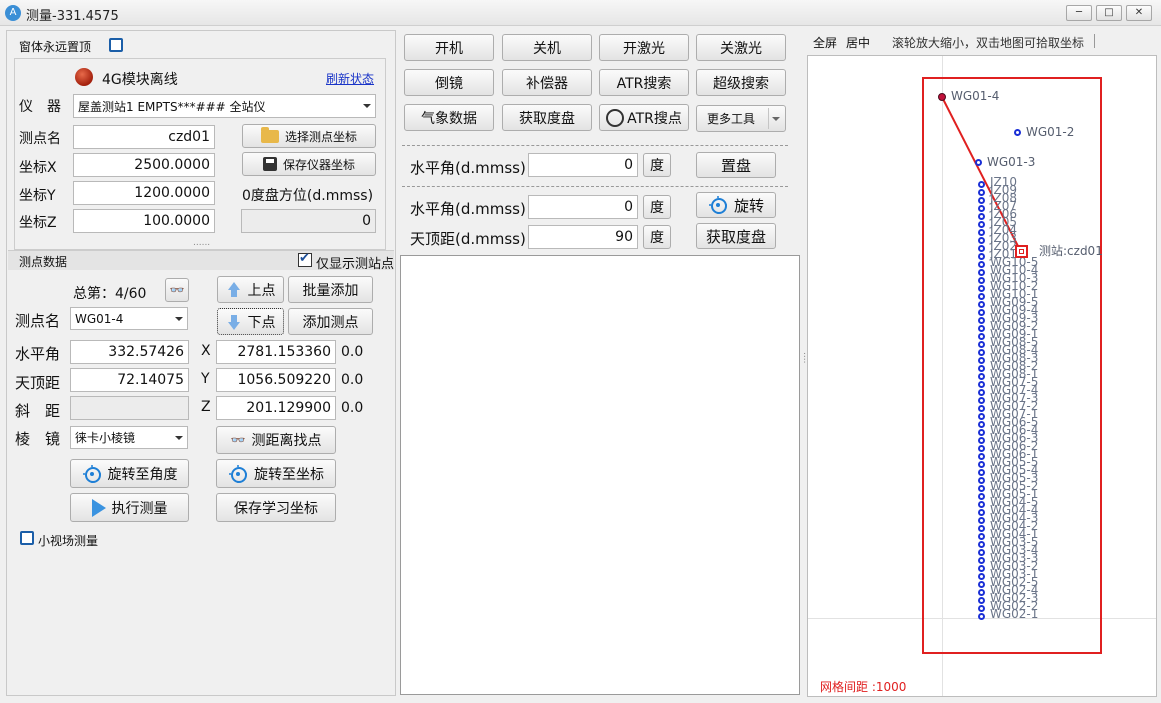 The image size is (1161, 703). Describe the element at coordinates (309, 136) in the screenshot. I see `select-point-coord-button: 选择测点坐标` at that location.